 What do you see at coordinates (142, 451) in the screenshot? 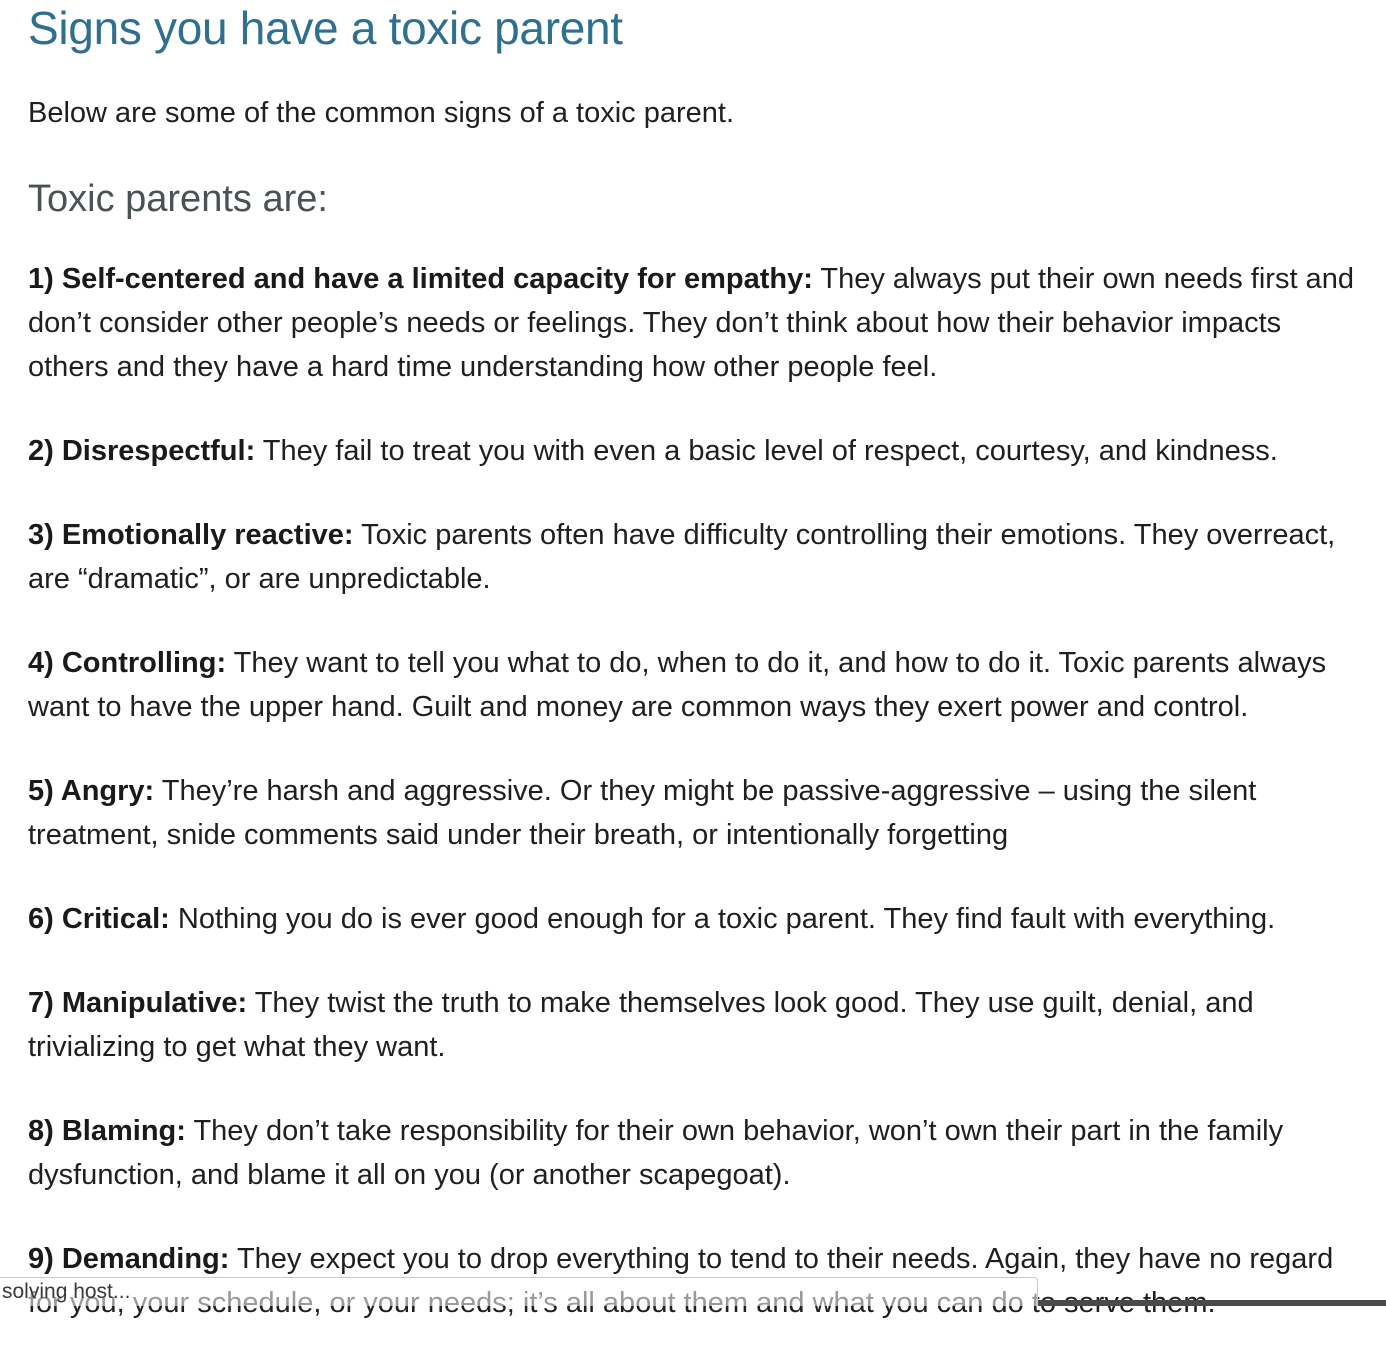
I see `sign-label: 2) Disrespectful:` at bounding box center [142, 451].